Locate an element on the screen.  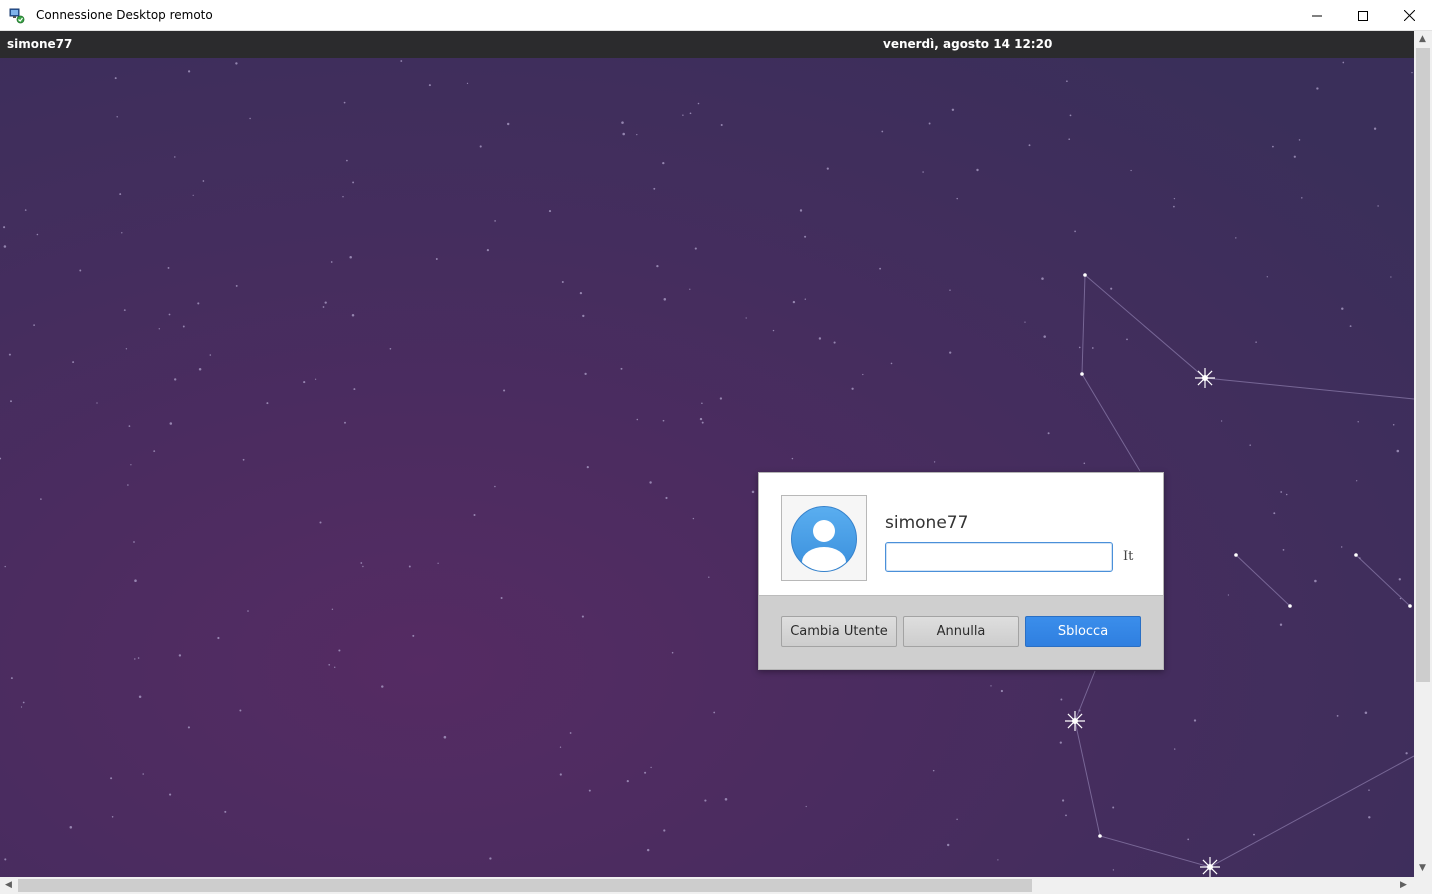
minimize-icon is located at coordinates (1317, 15).